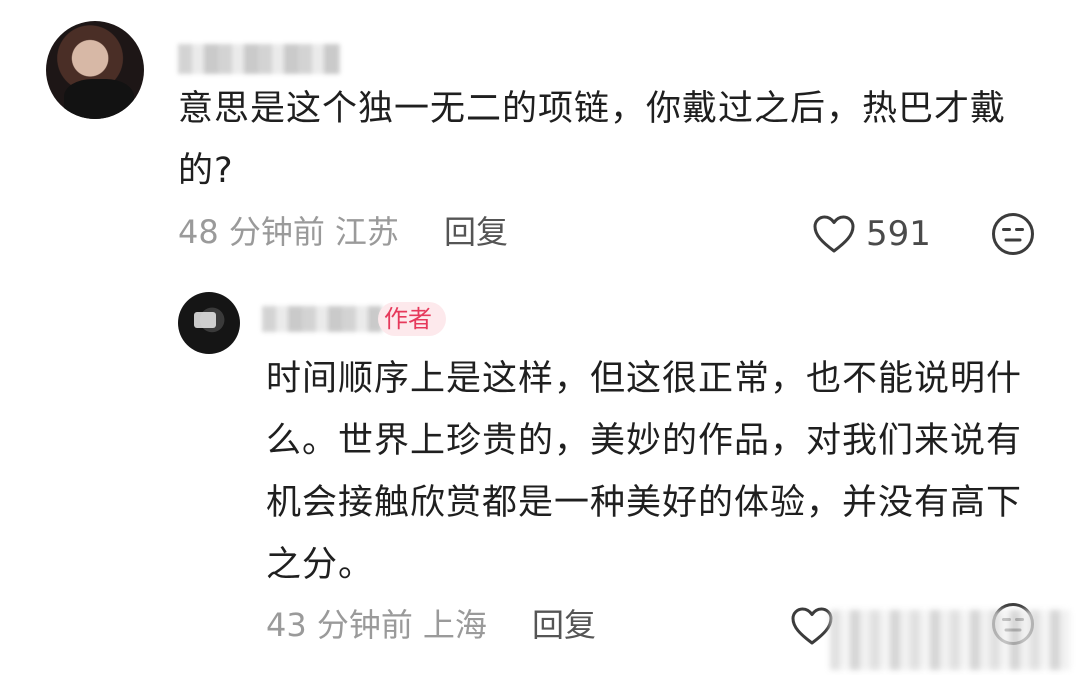  Describe the element at coordinates (950, 640) in the screenshot. I see `watermark-redacted` at that location.